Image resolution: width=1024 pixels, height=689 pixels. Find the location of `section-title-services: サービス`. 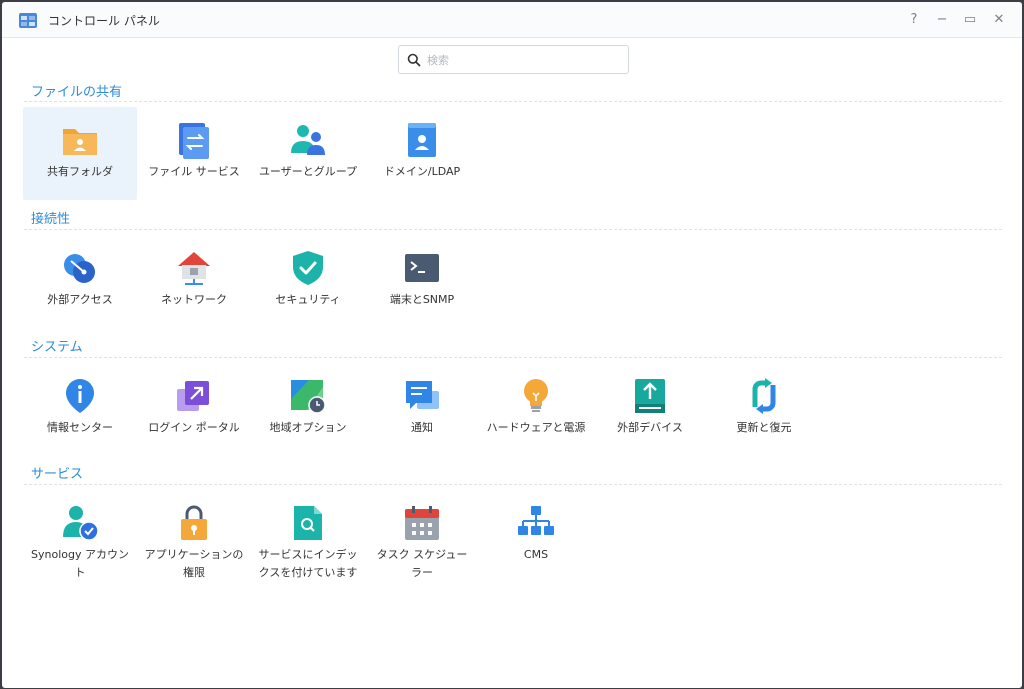

section-title-services: サービス is located at coordinates (57, 474).